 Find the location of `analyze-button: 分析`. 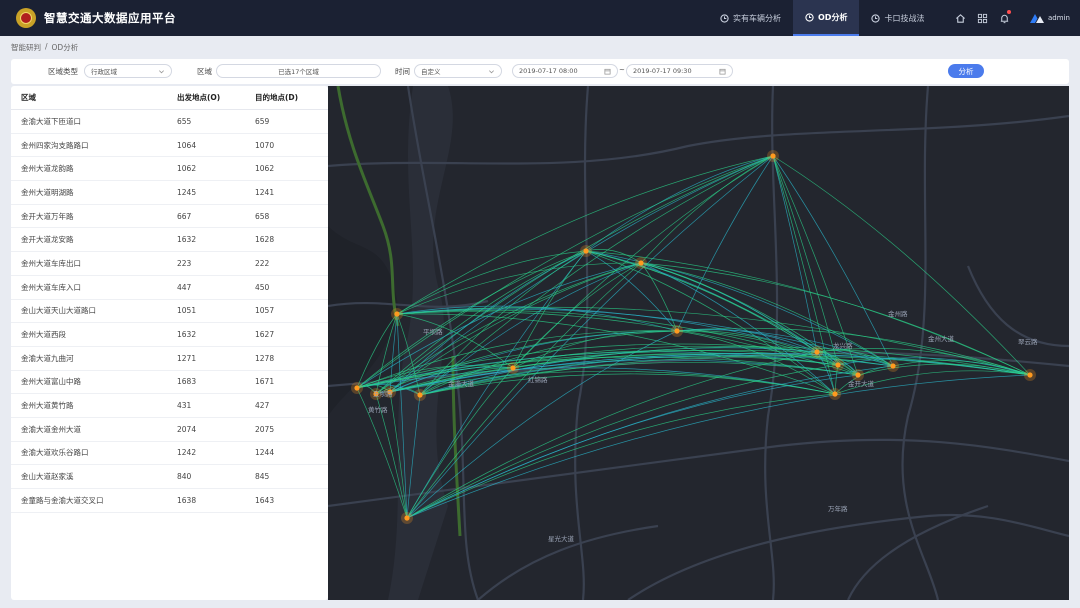

analyze-button: 分析 is located at coordinates (966, 71).